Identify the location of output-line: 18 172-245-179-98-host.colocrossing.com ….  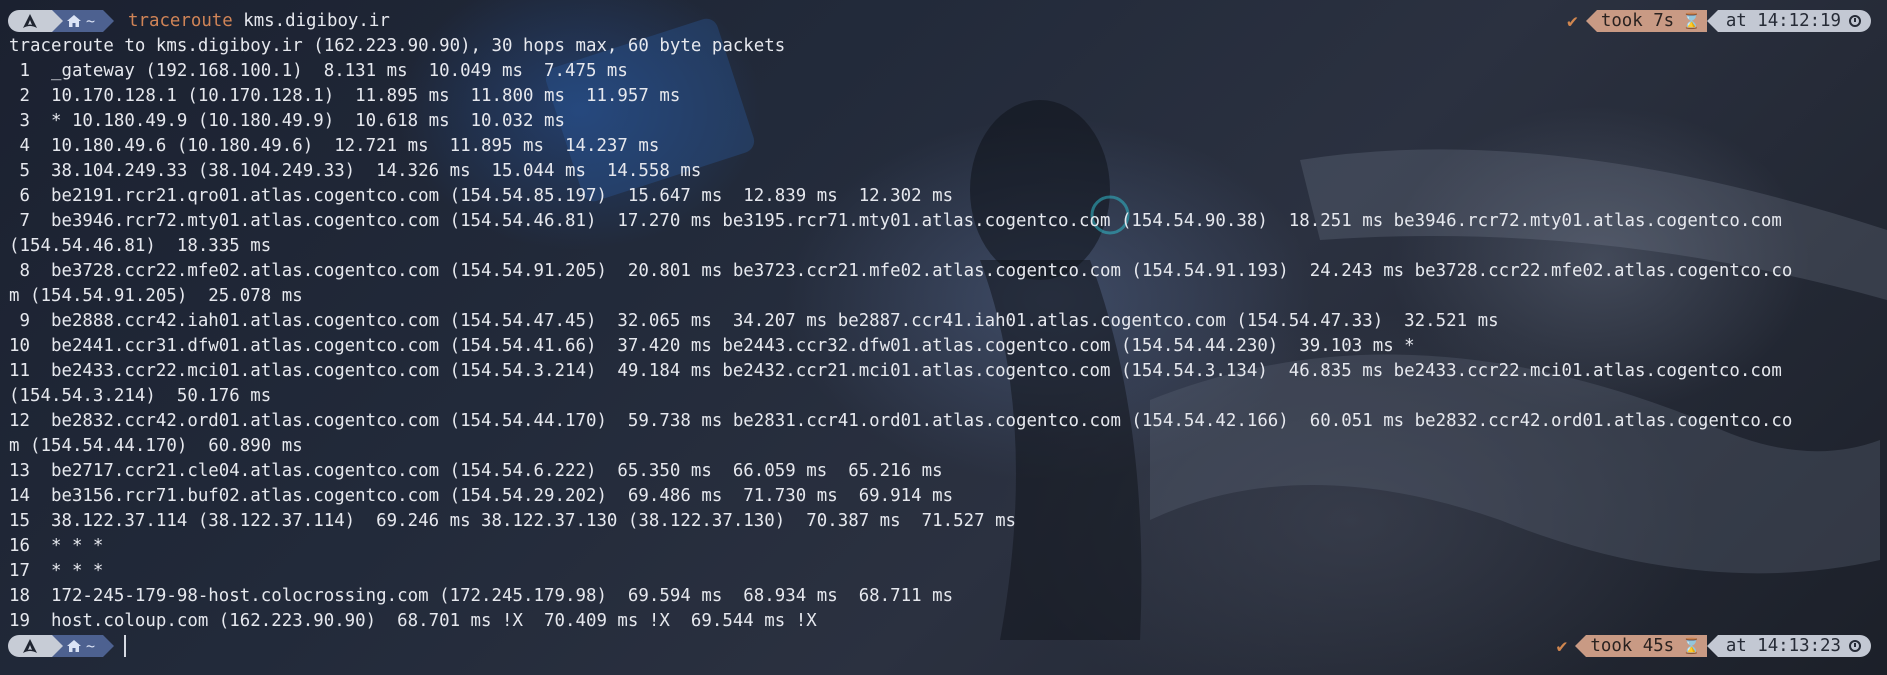
(481, 596).